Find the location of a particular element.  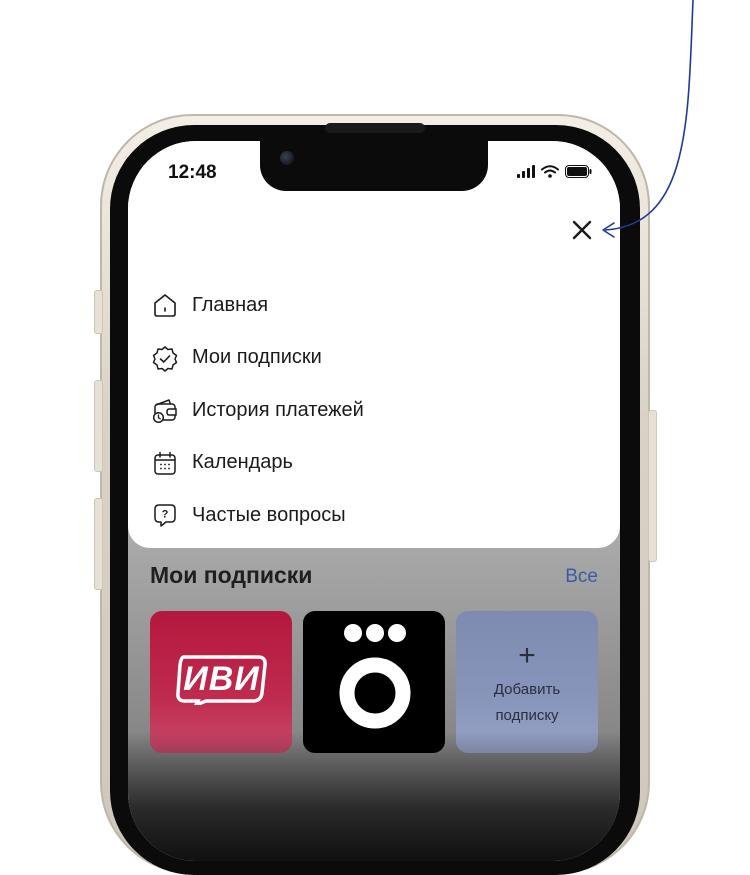

calendar-icon is located at coordinates (165, 463).